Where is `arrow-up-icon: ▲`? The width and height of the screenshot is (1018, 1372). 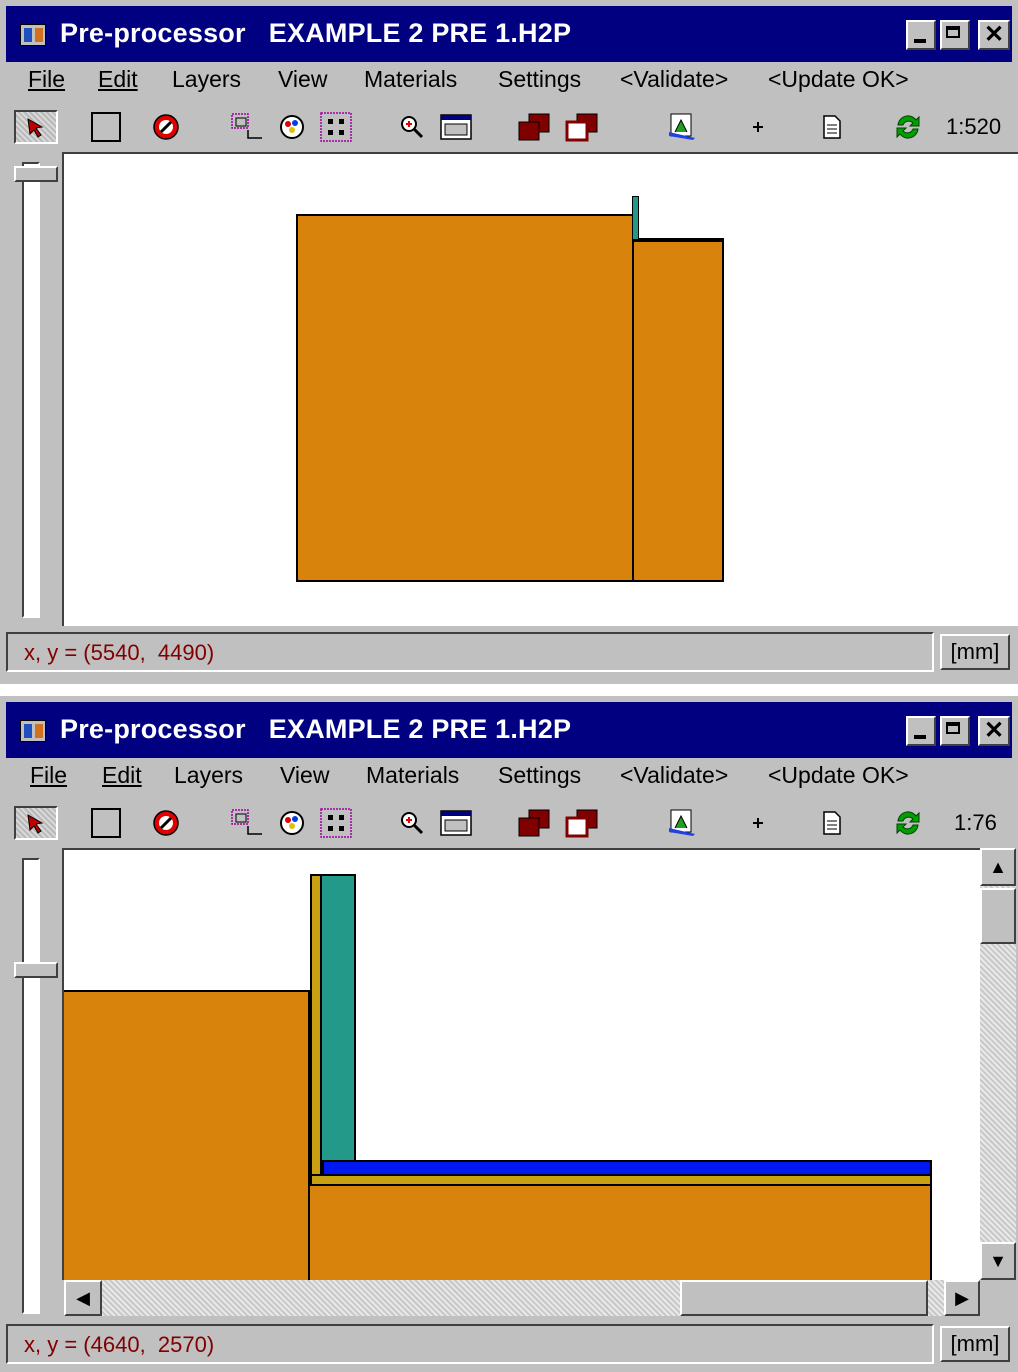
arrow-up-icon: ▲ is located at coordinates (998, 866).